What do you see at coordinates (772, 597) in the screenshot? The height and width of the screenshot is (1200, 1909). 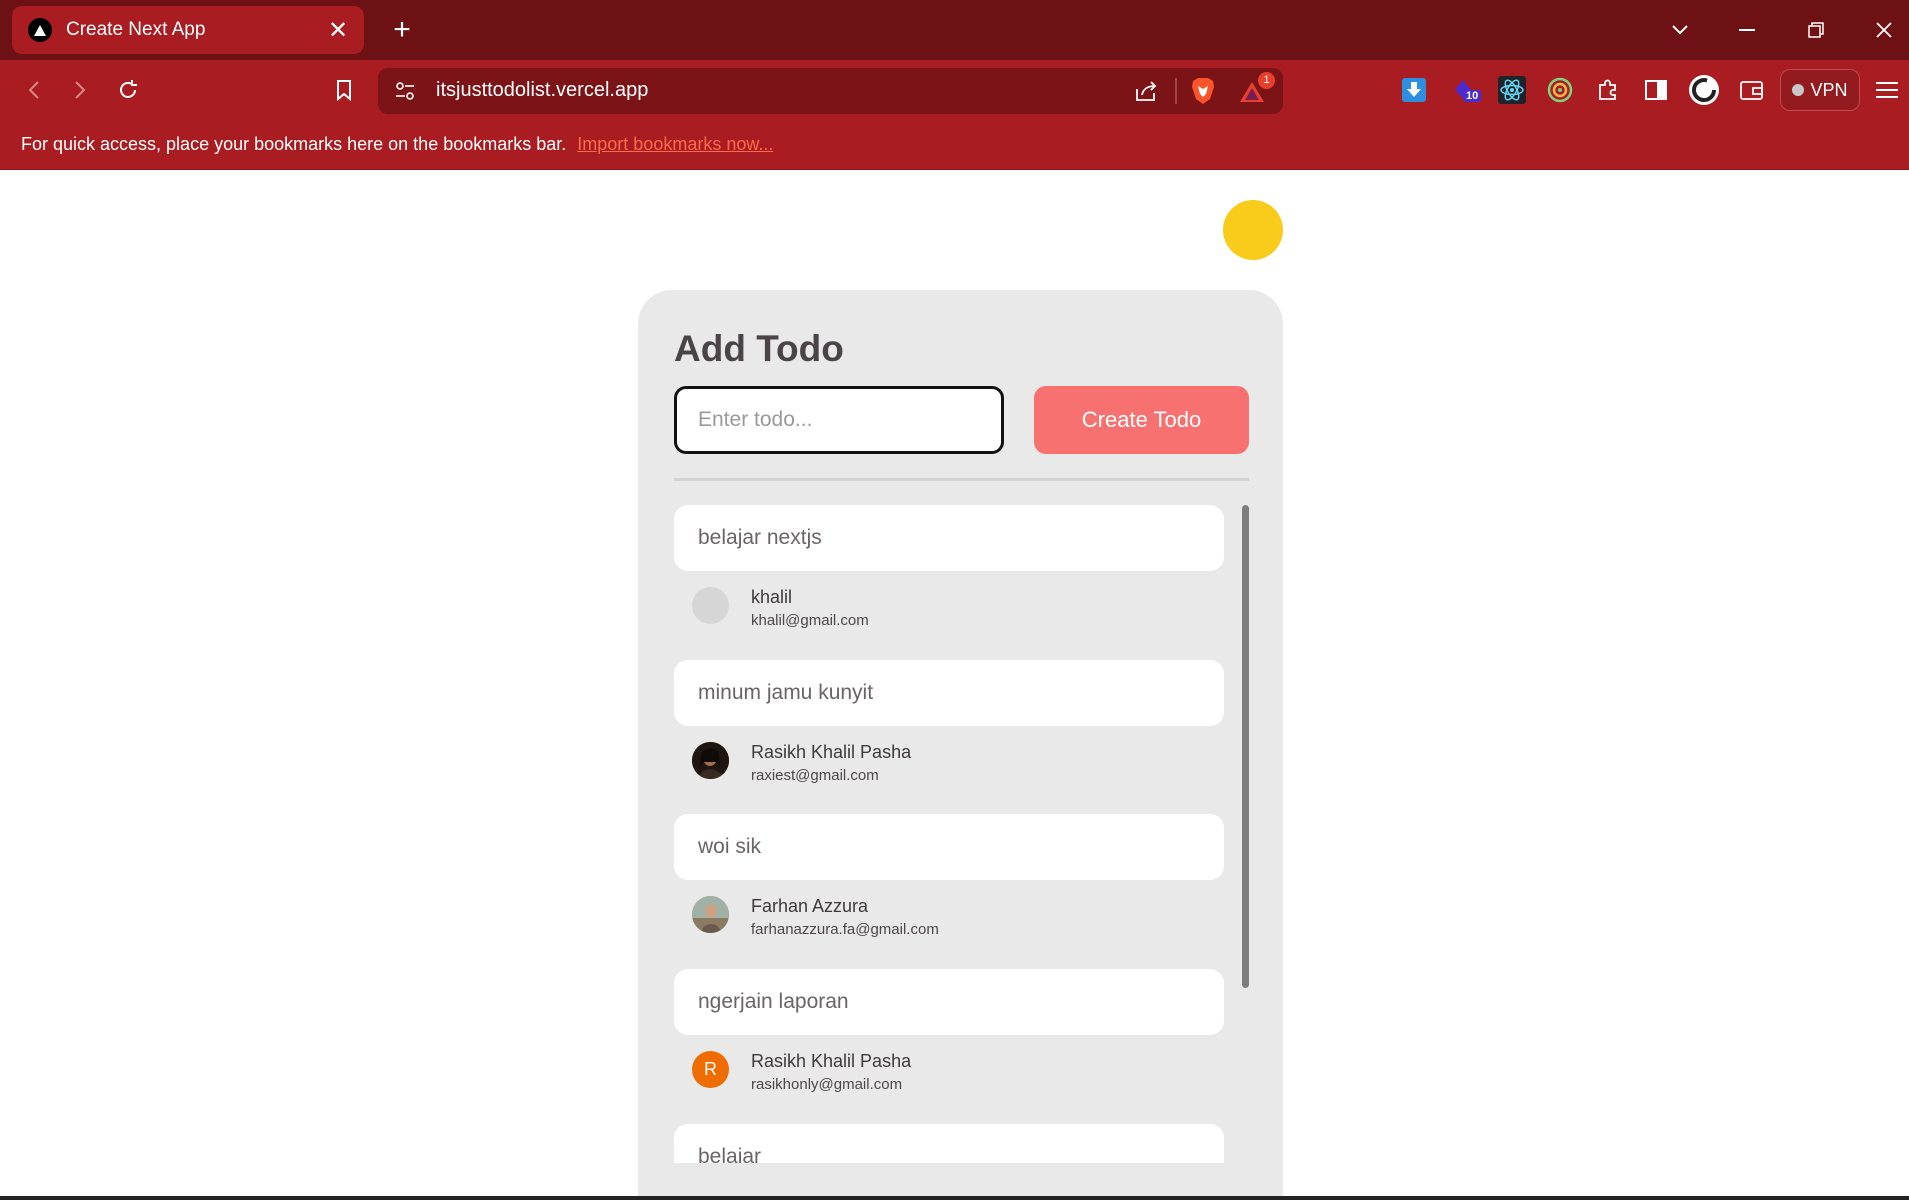 I see `user-name: khalil` at bounding box center [772, 597].